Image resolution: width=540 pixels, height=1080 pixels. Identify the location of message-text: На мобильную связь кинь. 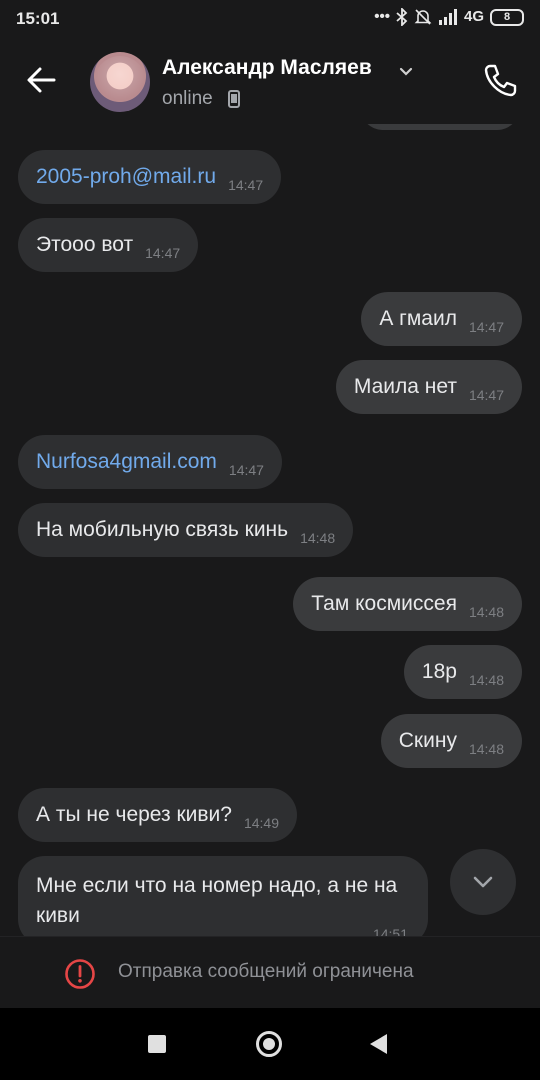
(162, 529).